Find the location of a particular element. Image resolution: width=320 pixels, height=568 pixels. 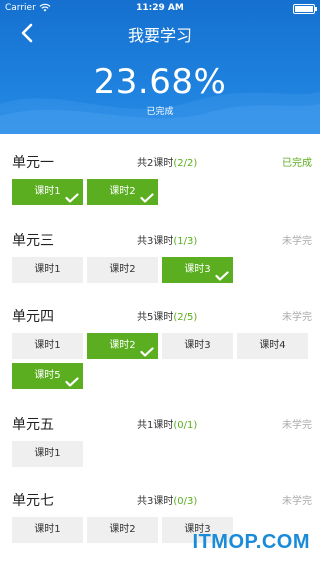

watermark: ITMOP.COM is located at coordinates (251, 542).